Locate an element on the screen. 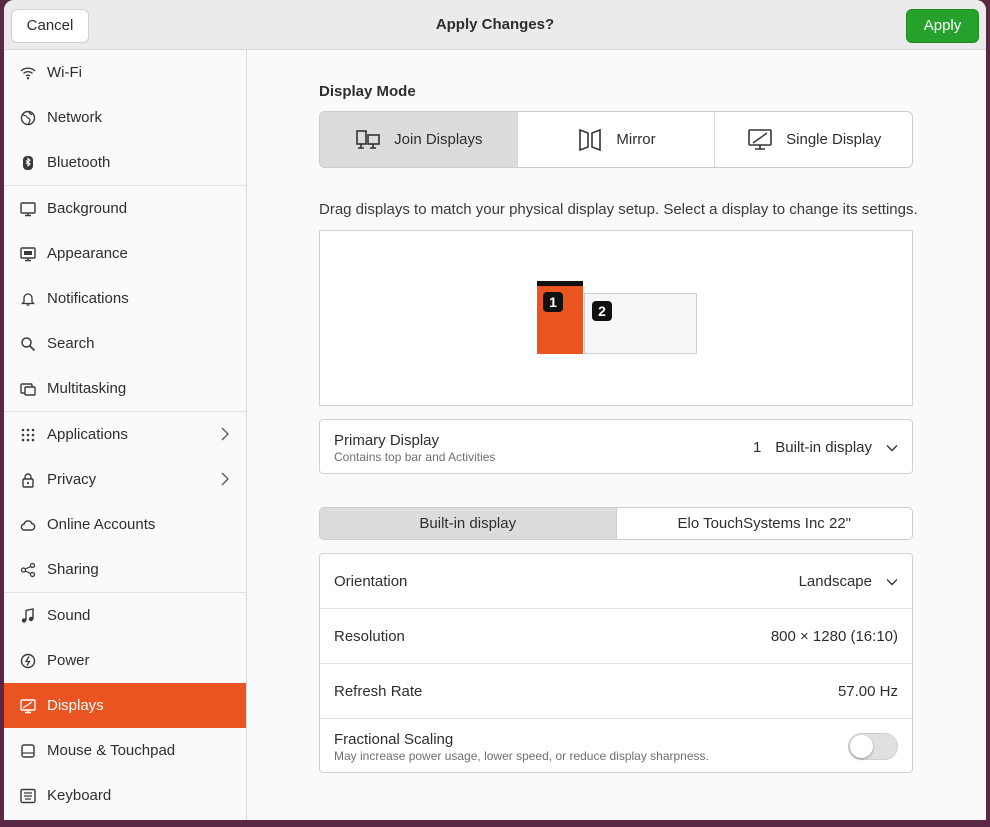 Image resolution: width=990 pixels, height=827 pixels. sidebar-item-online-accounts: Online Accounts is located at coordinates (125, 524).